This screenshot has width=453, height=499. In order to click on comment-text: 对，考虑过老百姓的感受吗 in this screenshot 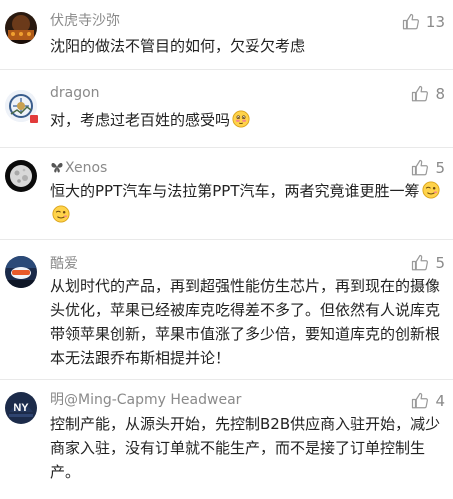, I will do `click(249, 120)`.